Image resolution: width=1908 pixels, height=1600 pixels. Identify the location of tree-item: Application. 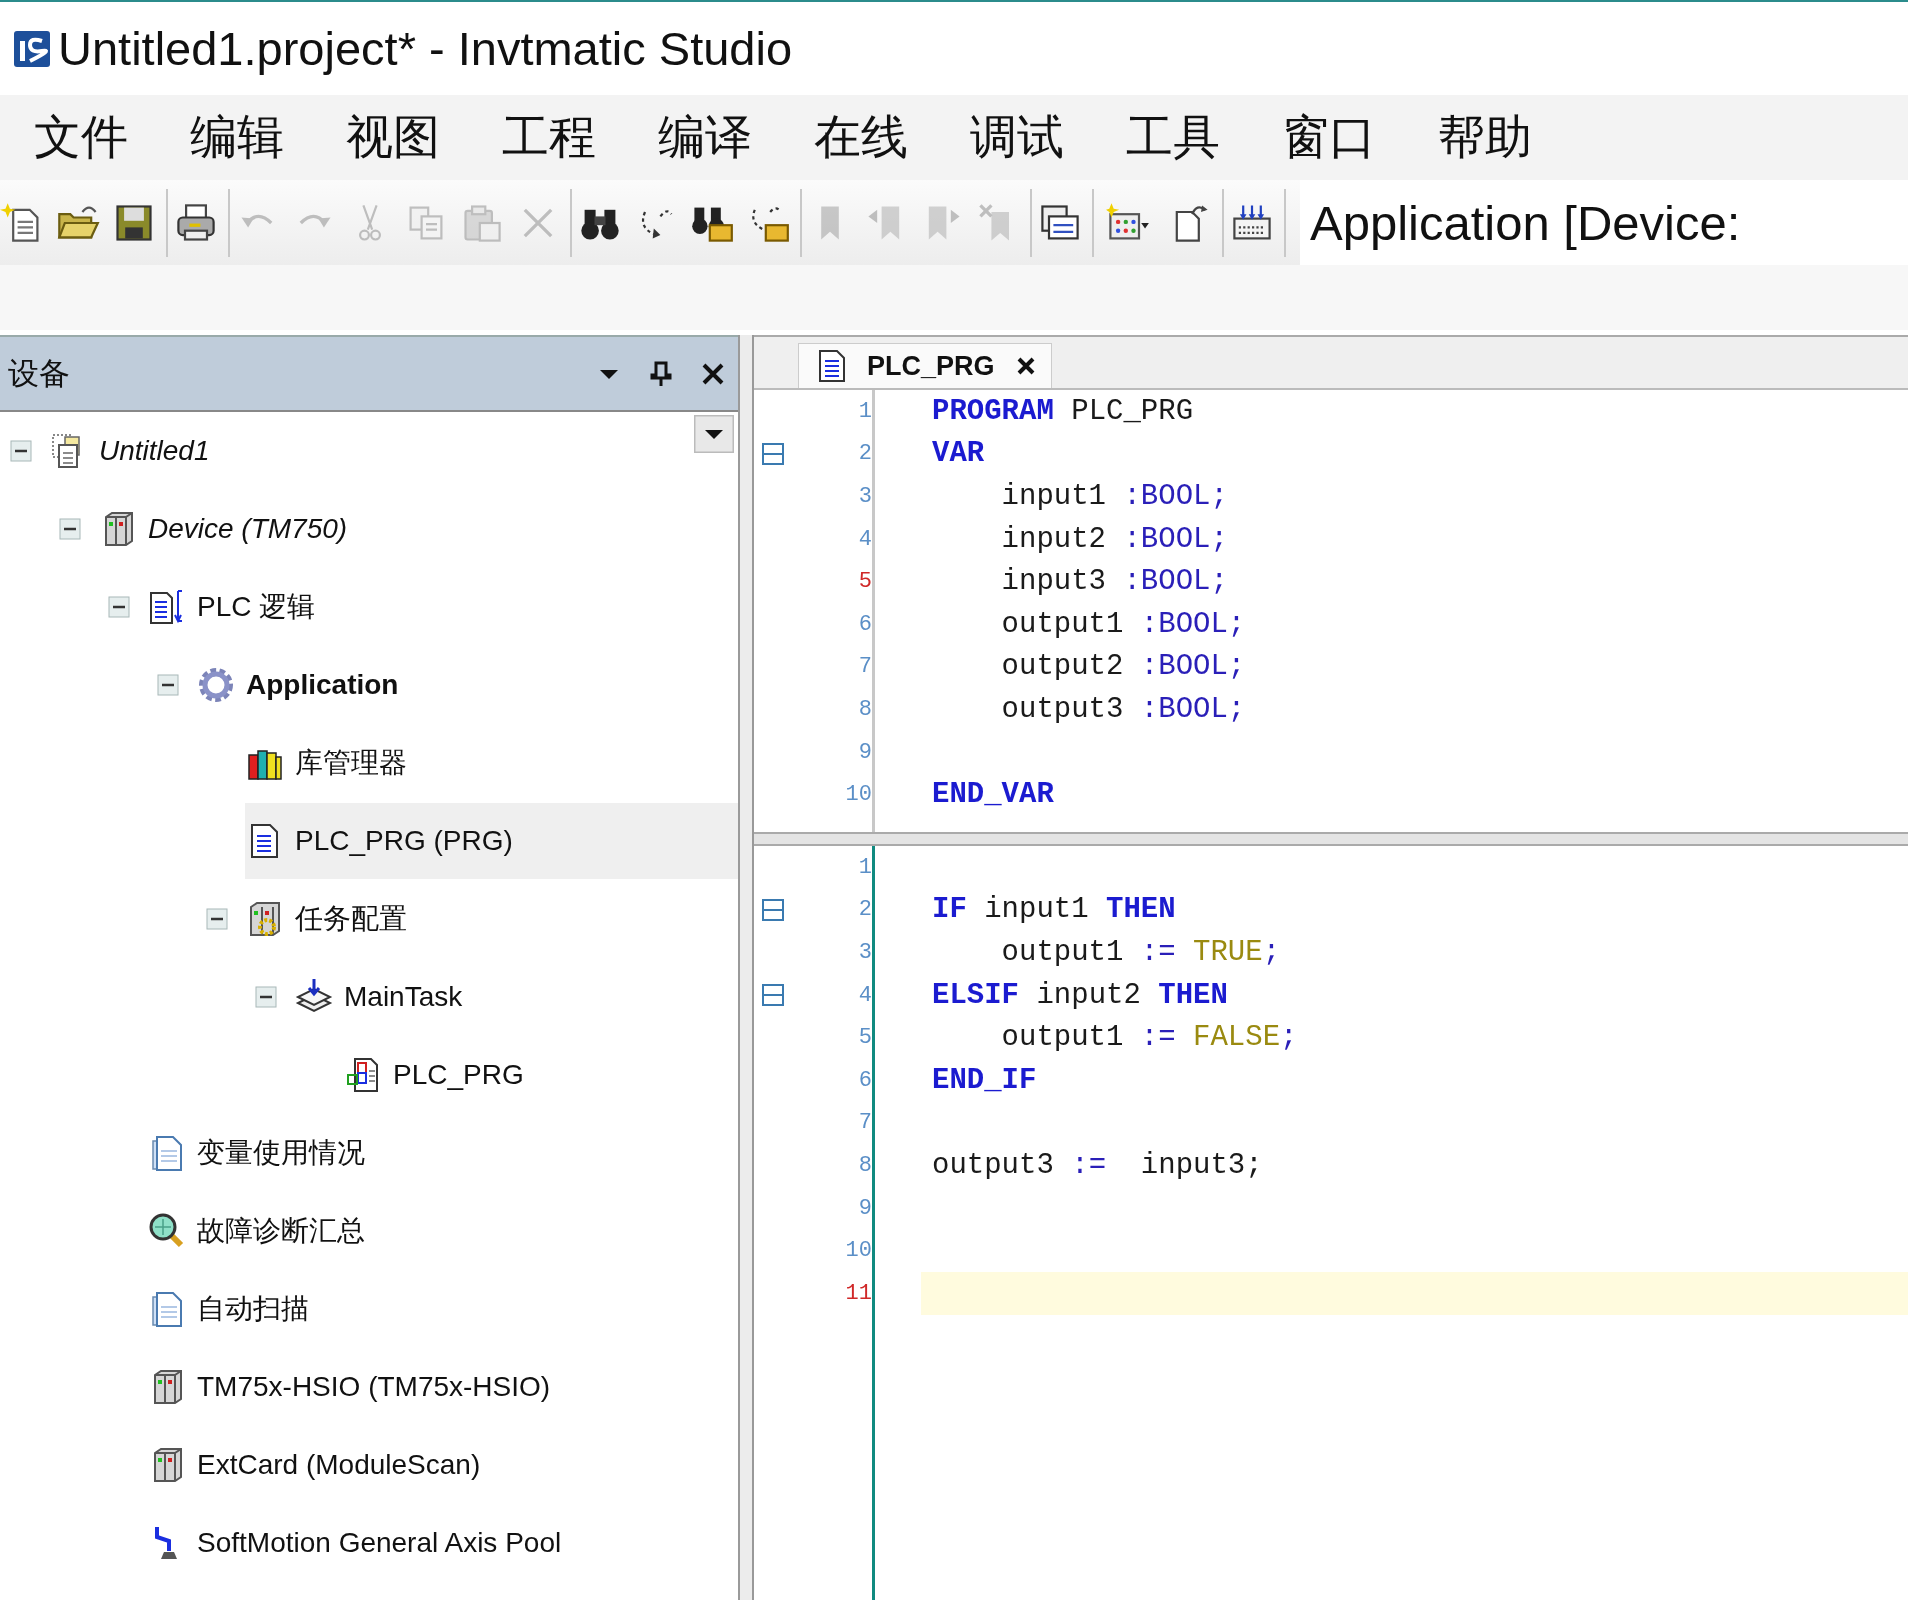
(467, 685).